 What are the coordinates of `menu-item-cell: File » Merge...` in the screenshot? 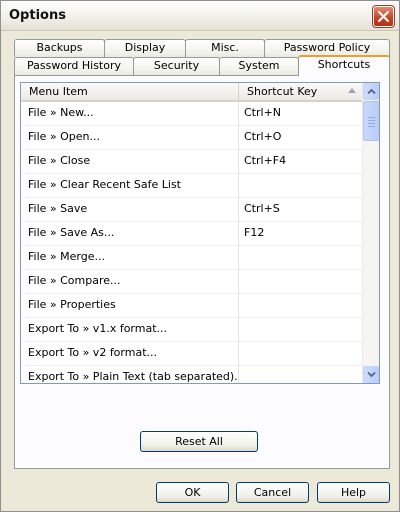 It's located at (130, 258).